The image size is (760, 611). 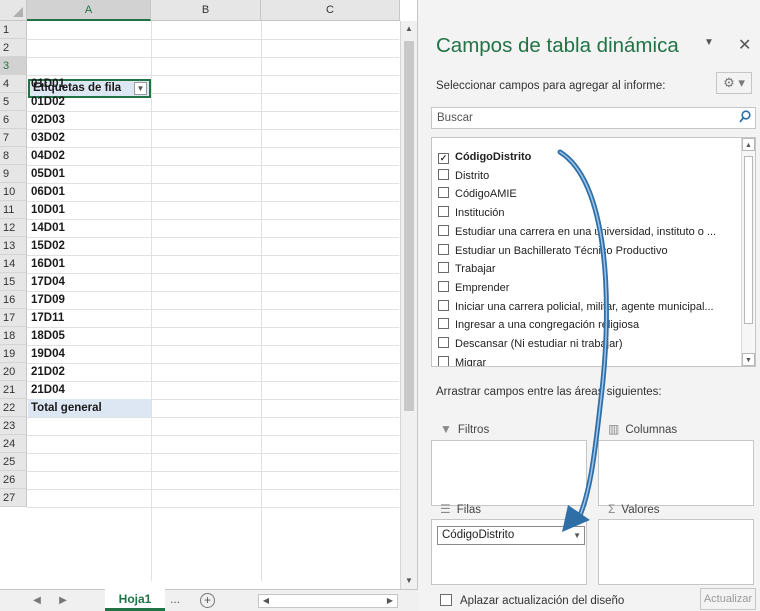 What do you see at coordinates (89, 354) in the screenshot?
I see `pivot-row-cell: 19D04` at bounding box center [89, 354].